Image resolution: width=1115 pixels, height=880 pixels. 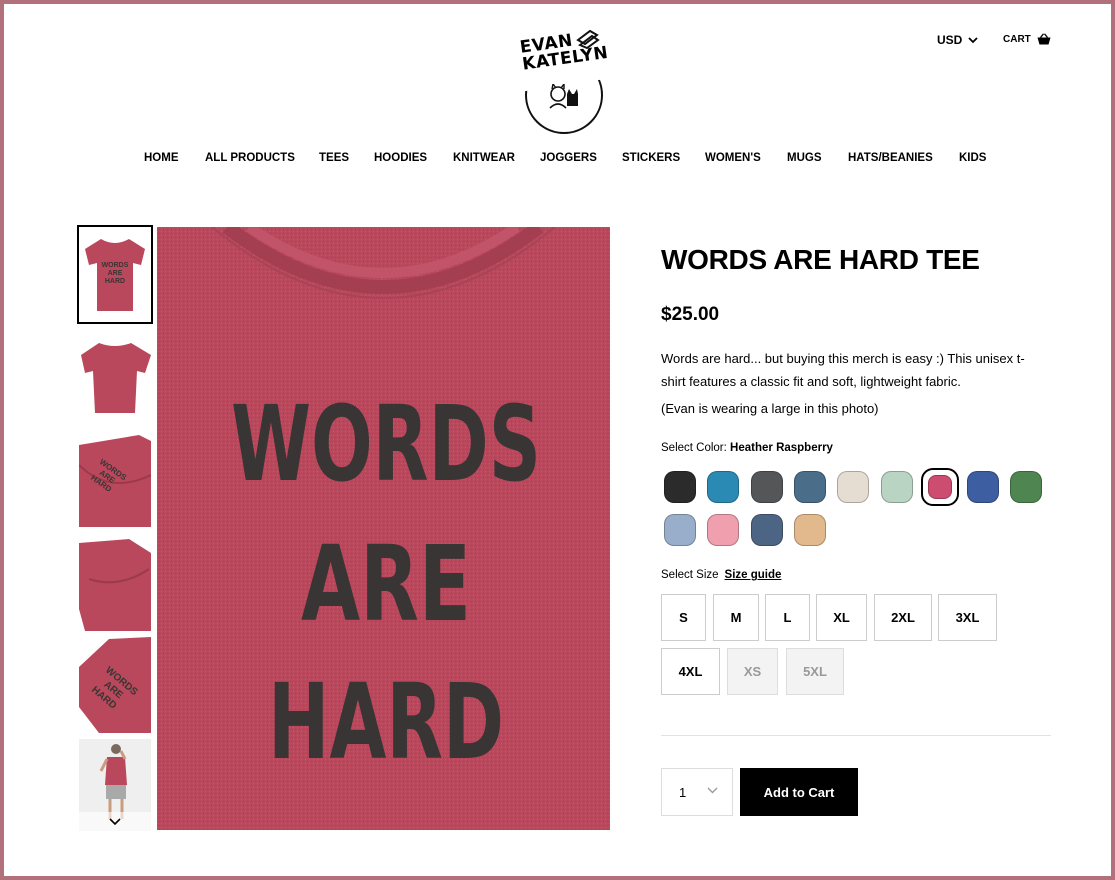 I want to click on nav-tees: TEES, so click(x=334, y=158).